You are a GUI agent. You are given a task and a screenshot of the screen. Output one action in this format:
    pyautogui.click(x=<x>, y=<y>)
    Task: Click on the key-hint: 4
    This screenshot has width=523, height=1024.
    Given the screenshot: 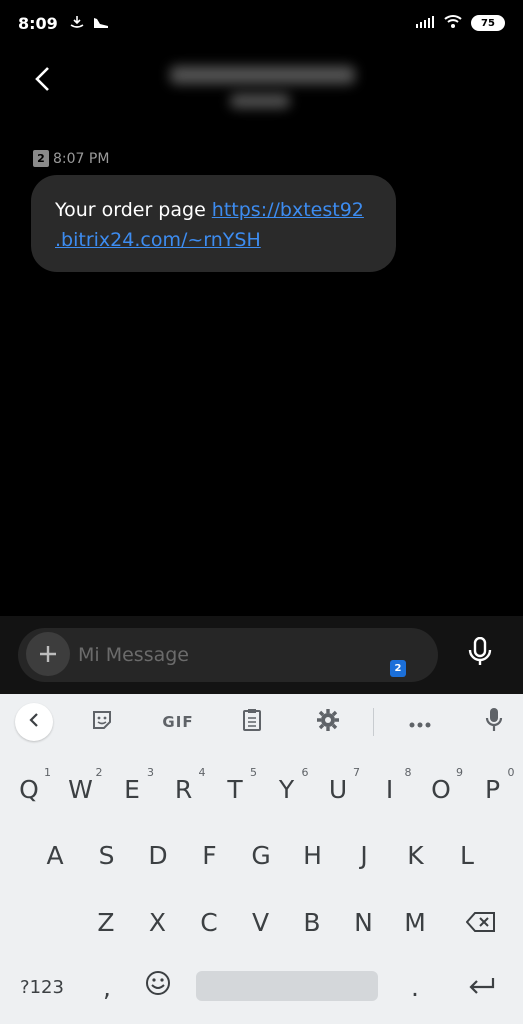 What is the action you would take?
    pyautogui.click(x=202, y=772)
    